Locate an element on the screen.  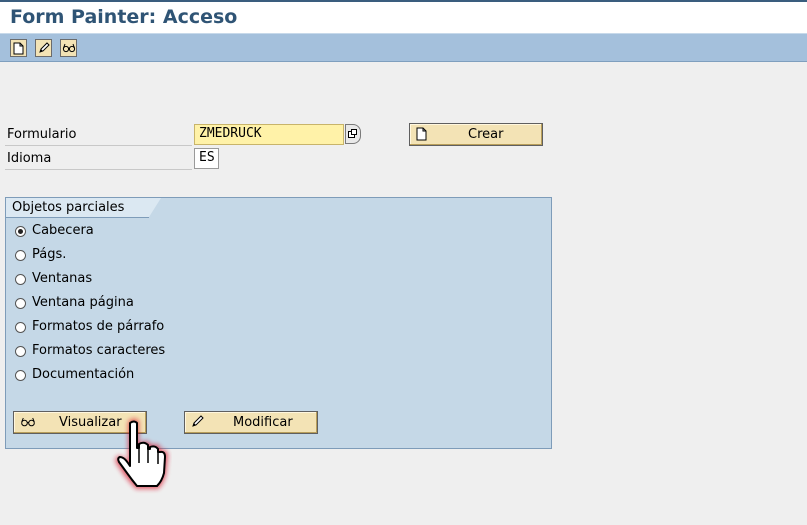
radio-label-ventana-pagina: Ventana página is located at coordinates (83, 302).